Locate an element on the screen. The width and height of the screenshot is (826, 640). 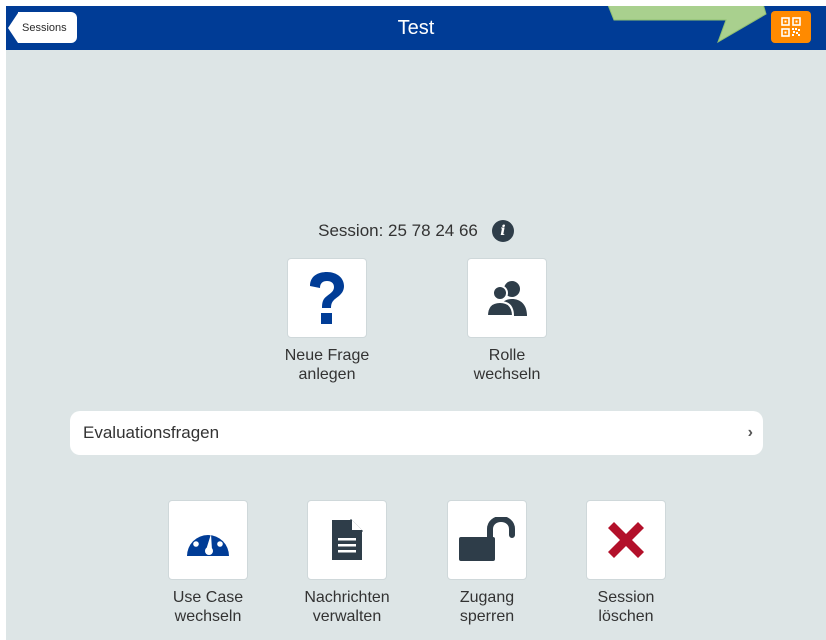
delete-x-icon is located at coordinates (626, 540).